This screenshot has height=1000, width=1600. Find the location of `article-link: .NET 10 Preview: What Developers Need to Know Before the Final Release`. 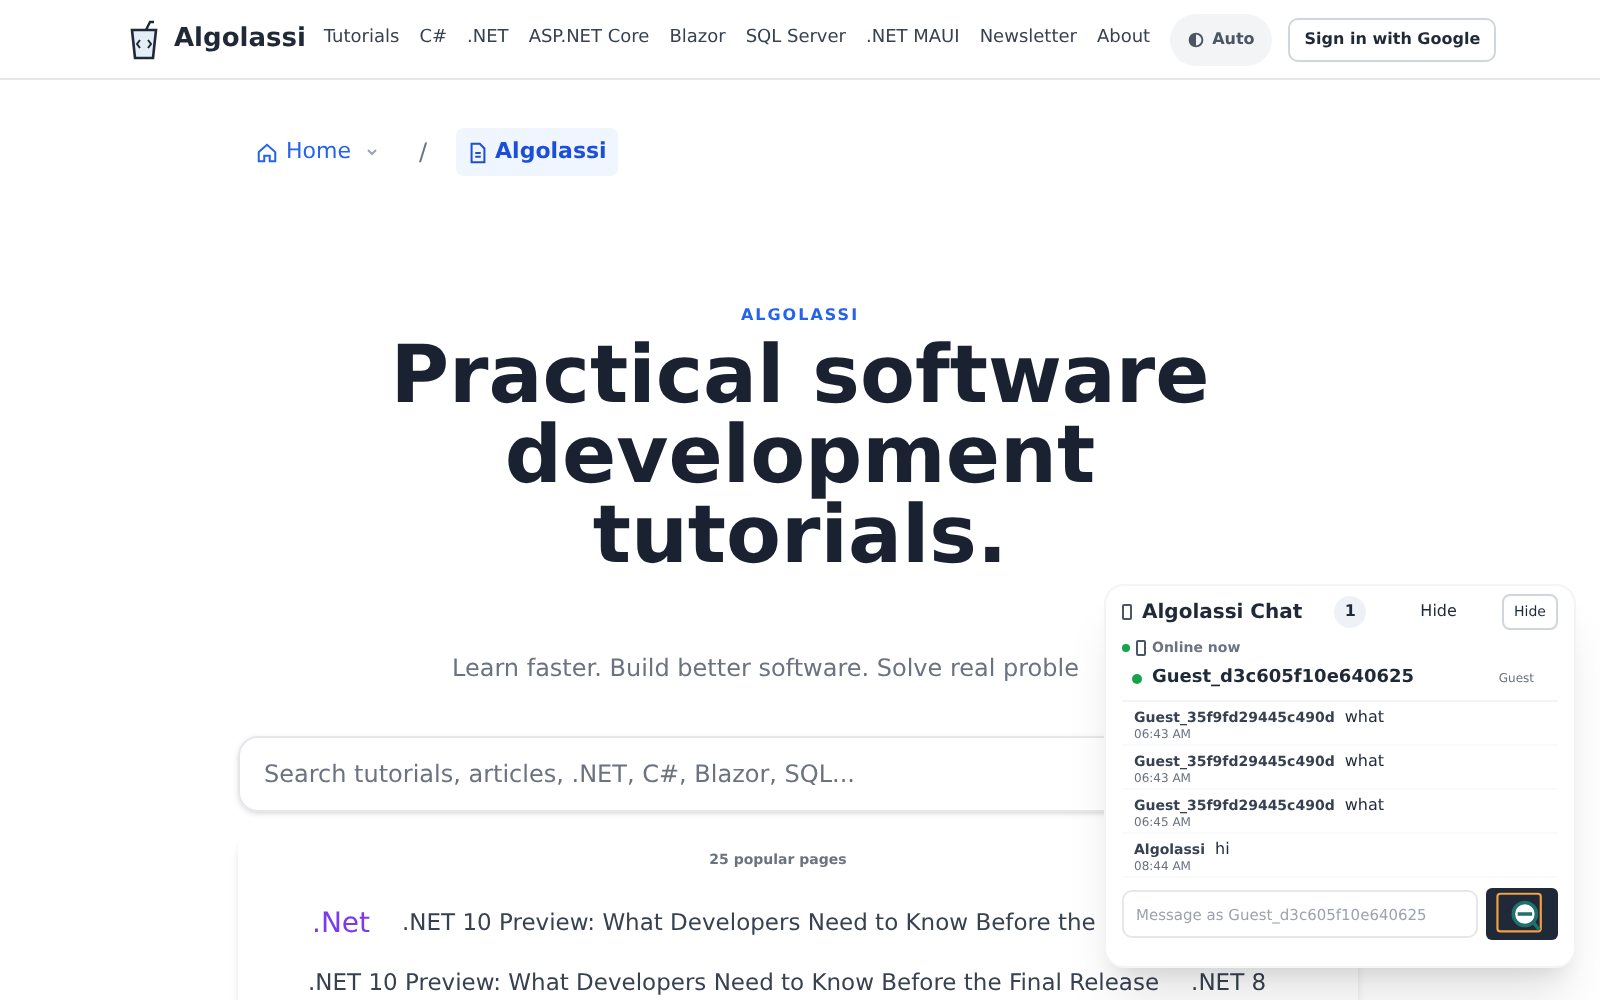

article-link: .NET 10 Preview: What Developers Need to Know Before the Final Release is located at coordinates (734, 982).